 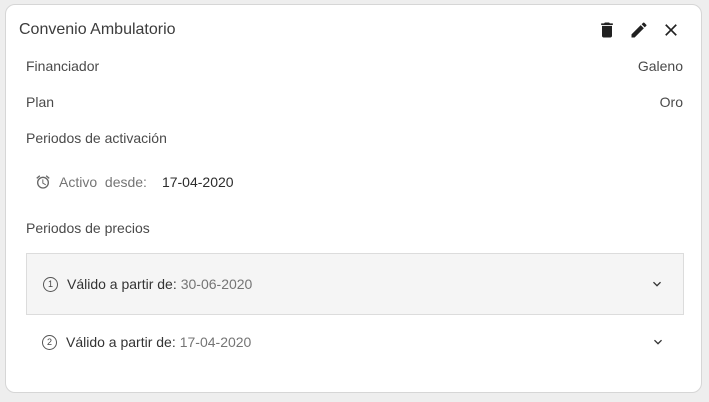 I want to click on plan-value: Oro, so click(x=671, y=102).